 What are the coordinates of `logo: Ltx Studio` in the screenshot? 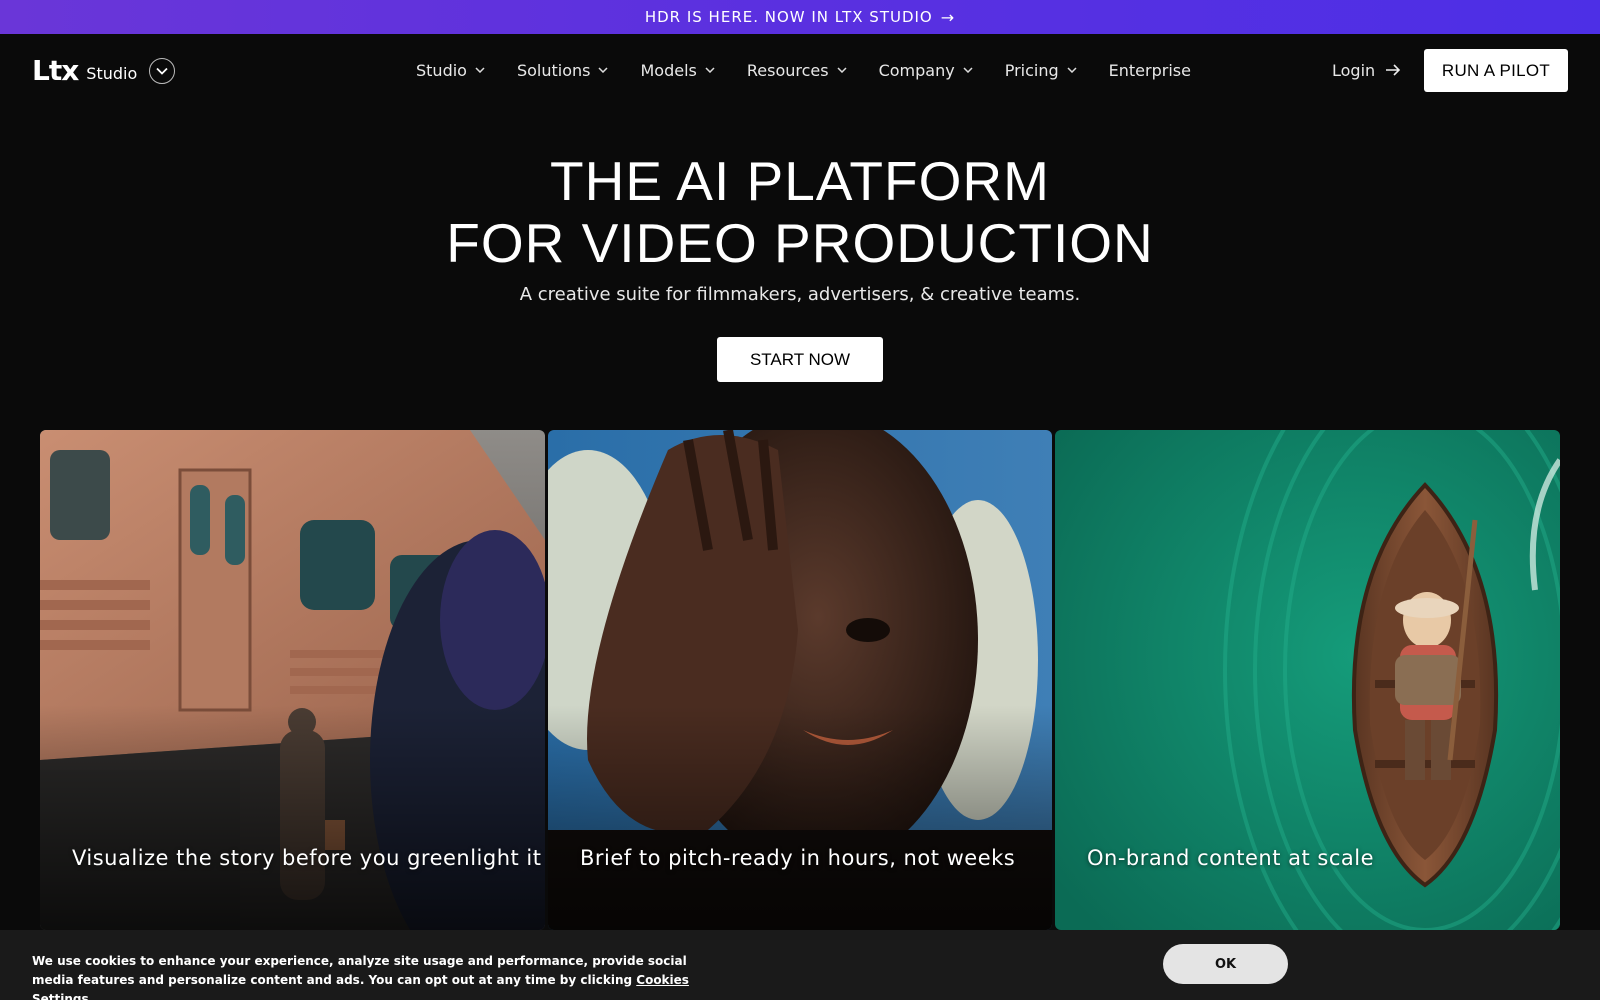 It's located at (104, 70).